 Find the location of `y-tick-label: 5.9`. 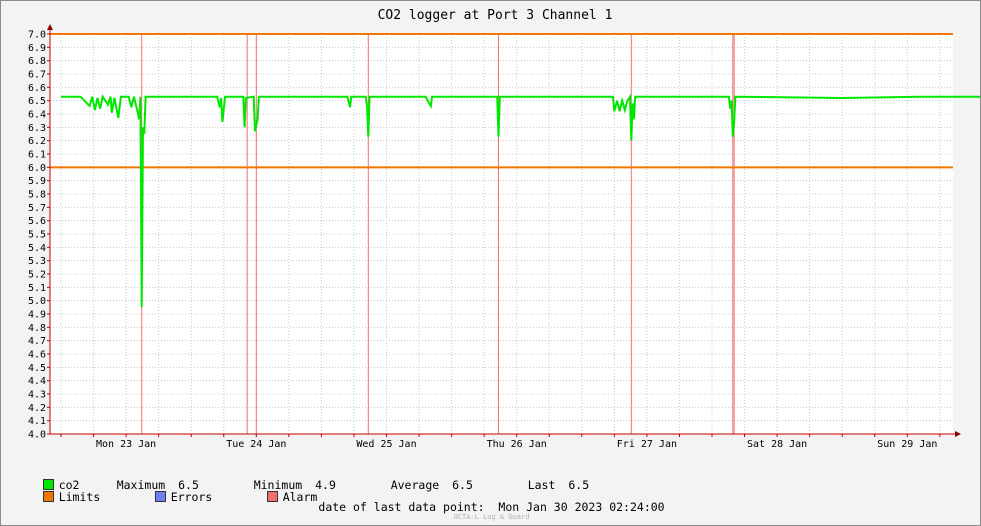

y-tick-label: 5.9 is located at coordinates (37, 181).